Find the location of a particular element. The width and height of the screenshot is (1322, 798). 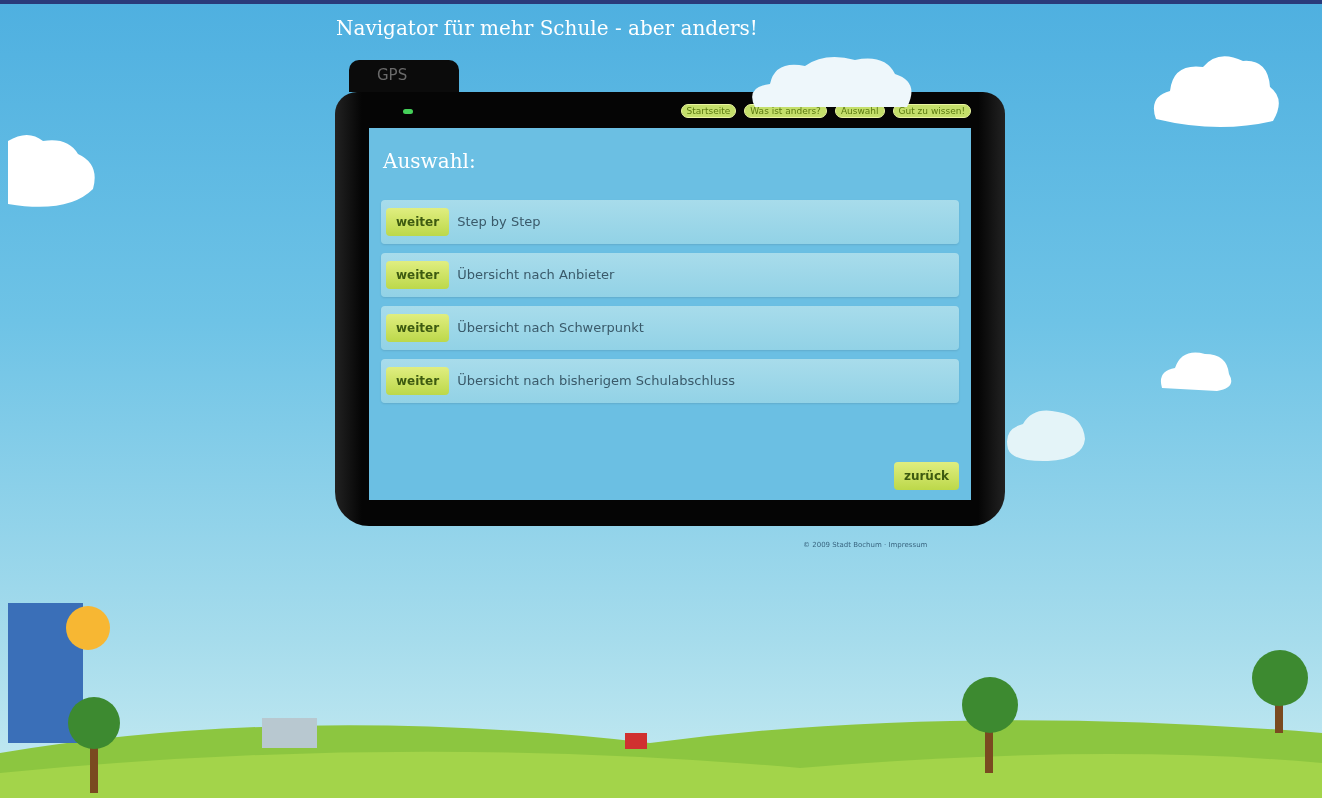

status-light is located at coordinates (408, 111).